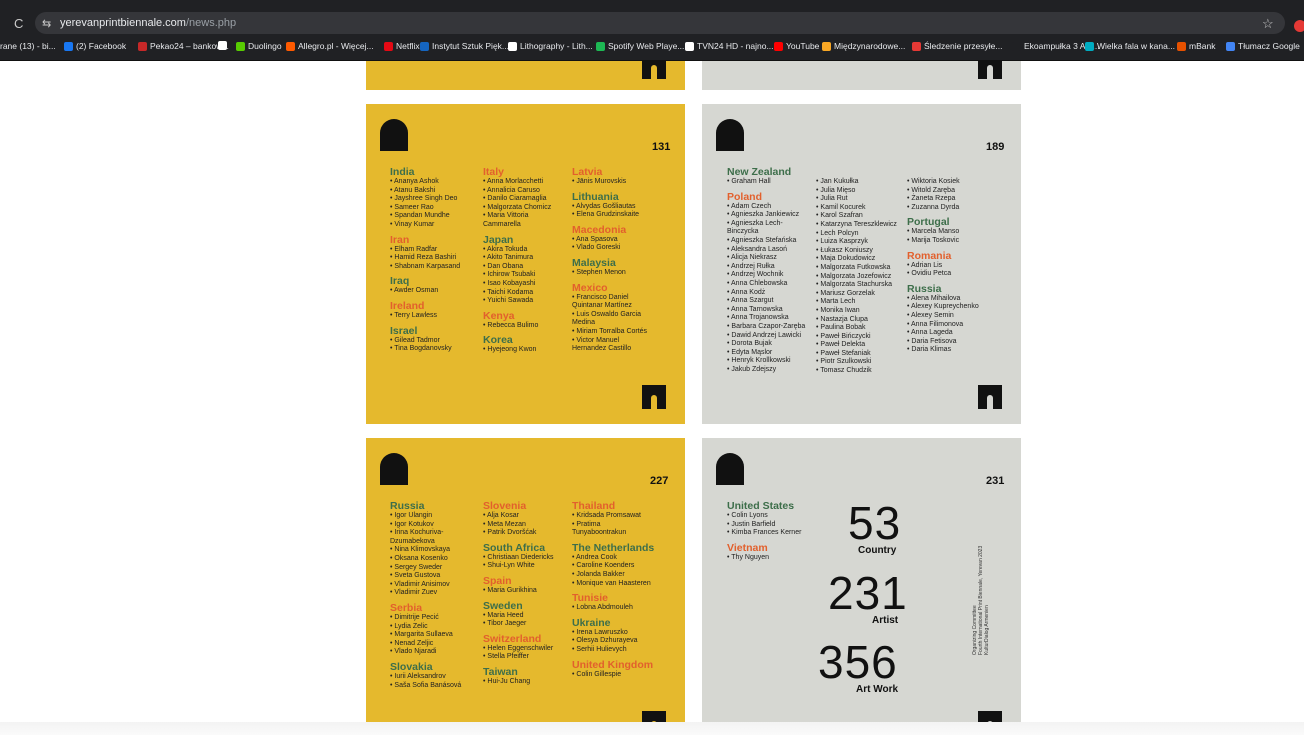  What do you see at coordinates (406, 607) in the screenshot?
I see `country-heading: Serbia` at bounding box center [406, 607].